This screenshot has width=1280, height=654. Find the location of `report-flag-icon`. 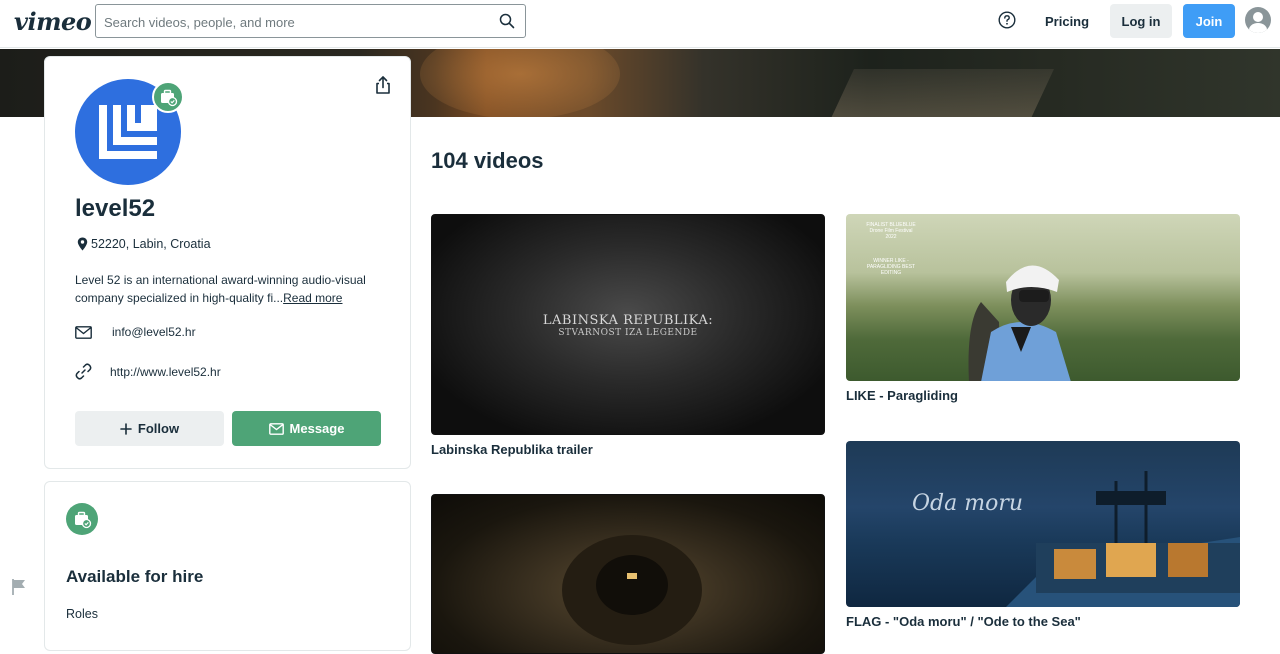

report-flag-icon is located at coordinates (19, 587).